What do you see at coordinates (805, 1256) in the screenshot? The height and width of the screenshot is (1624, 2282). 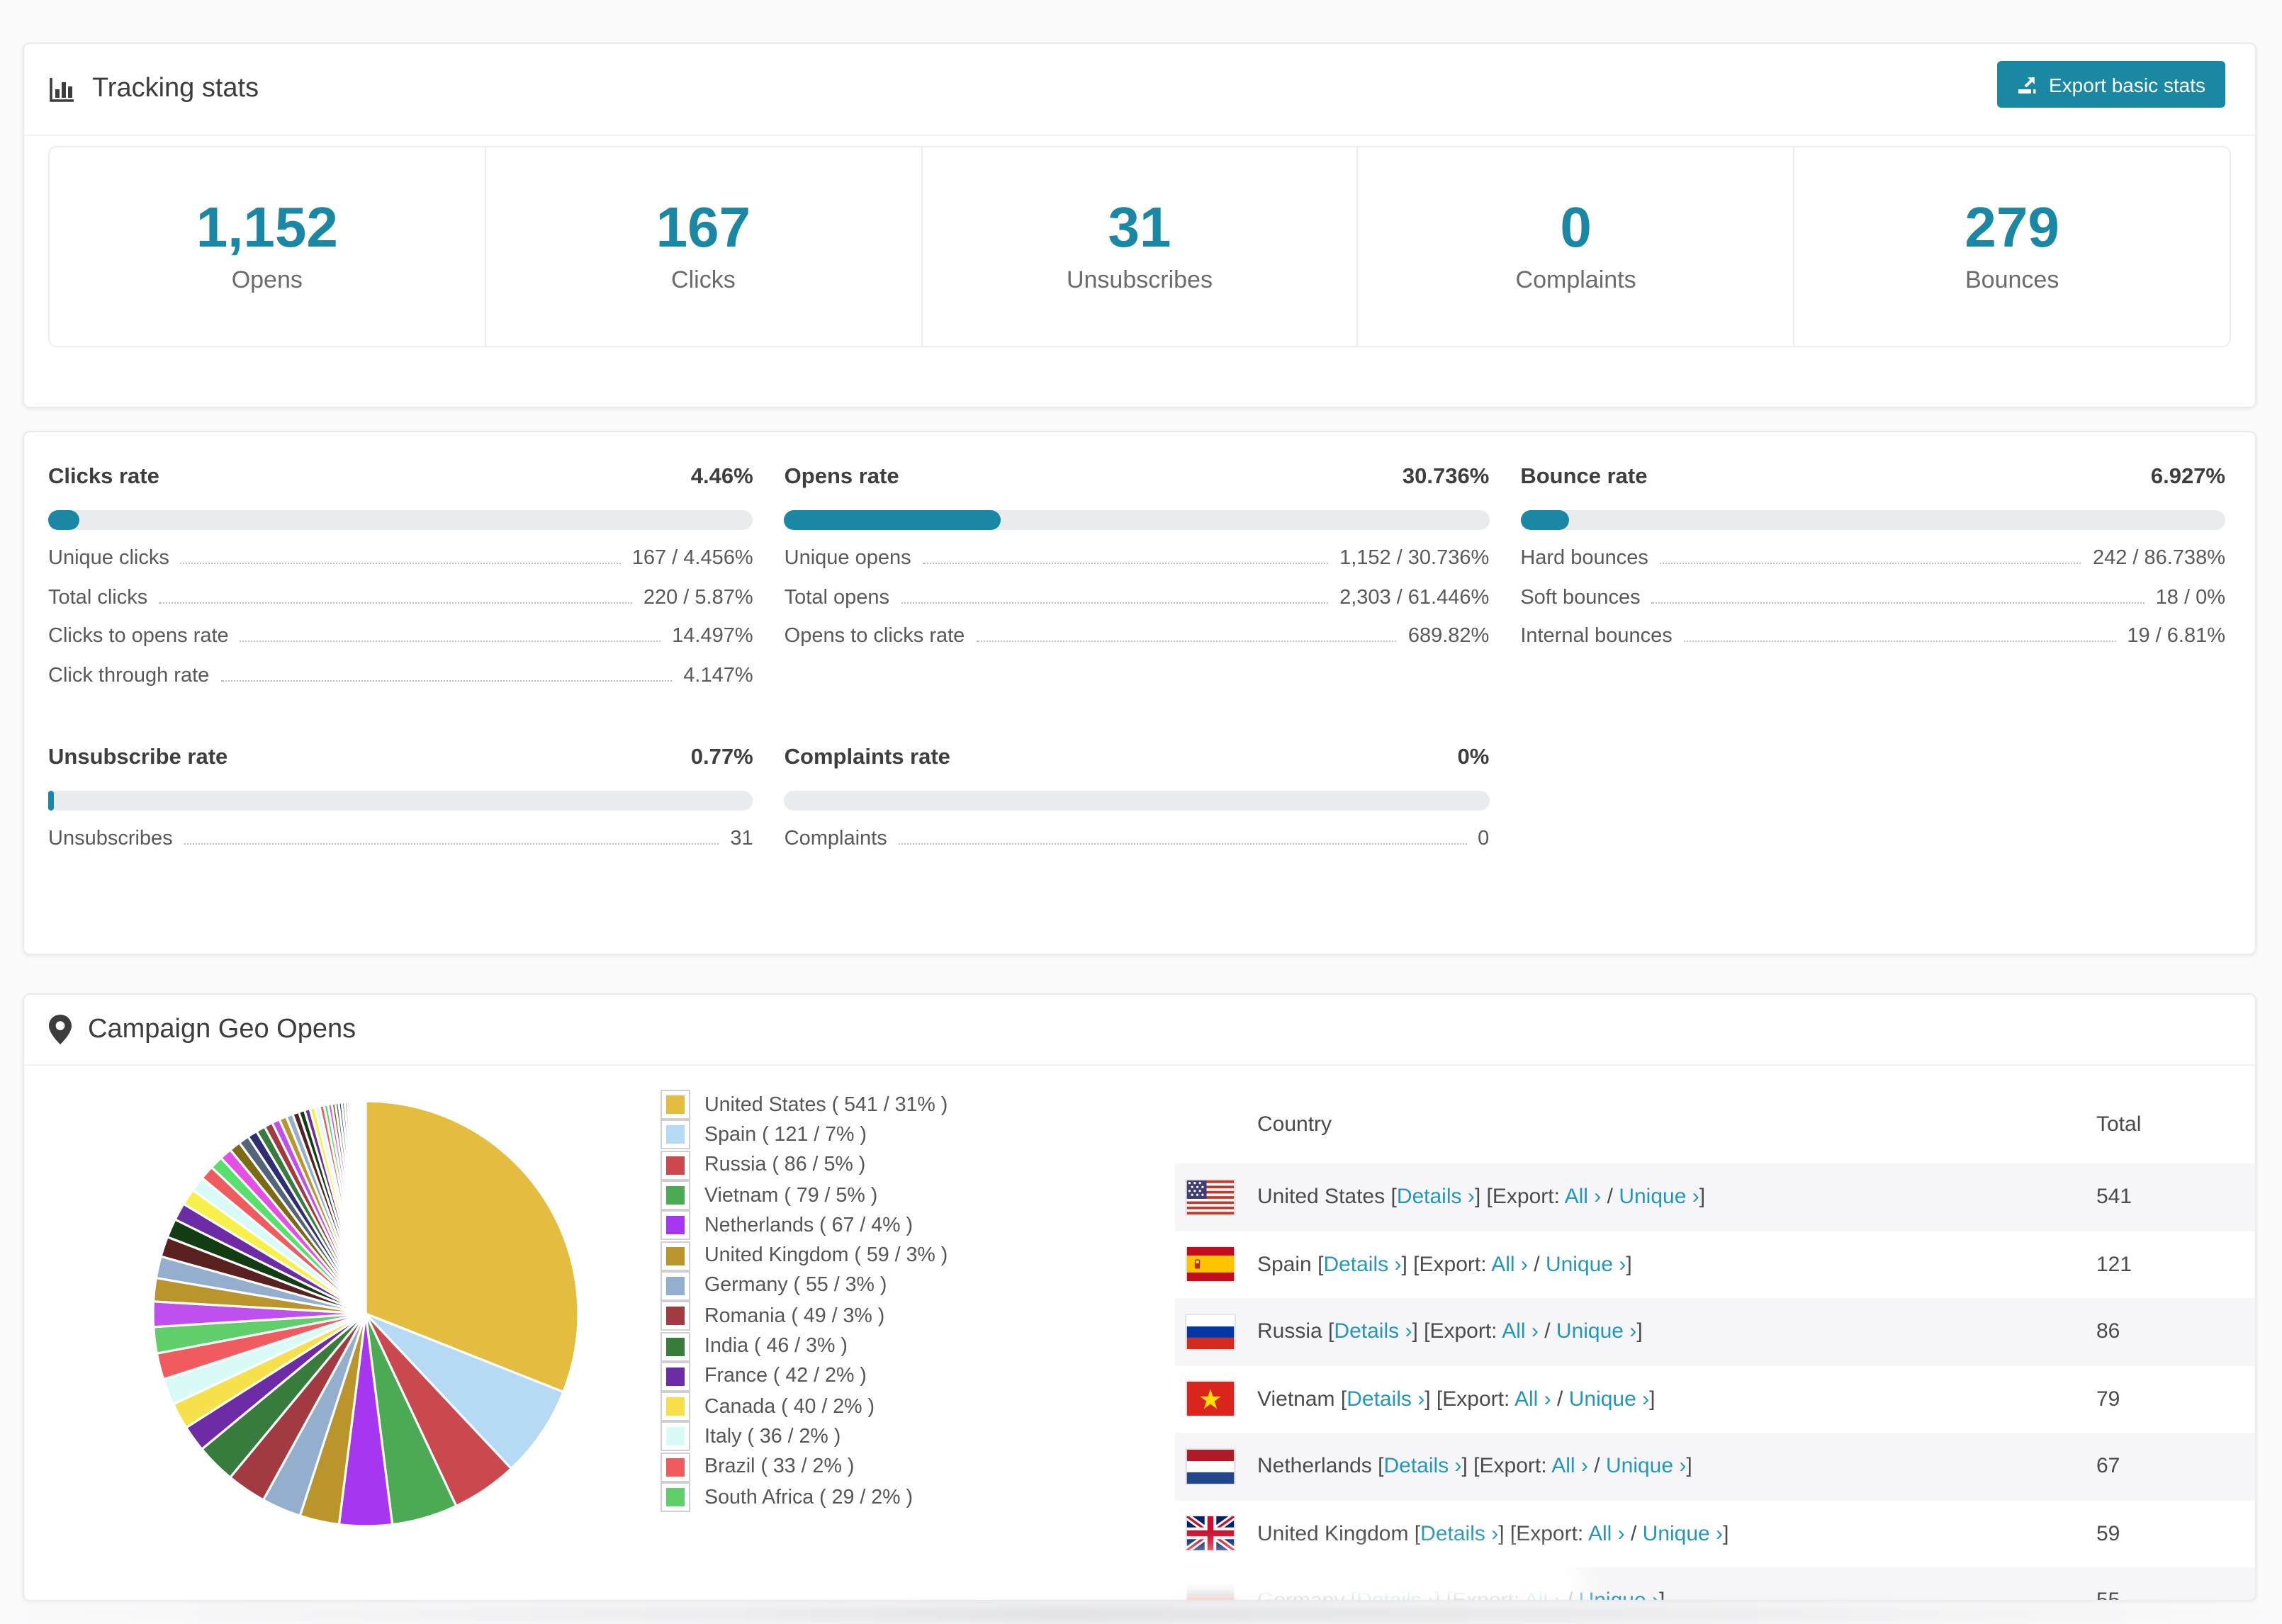 I see `legend-item: United Kingdom ( 59 / 3% )` at bounding box center [805, 1256].